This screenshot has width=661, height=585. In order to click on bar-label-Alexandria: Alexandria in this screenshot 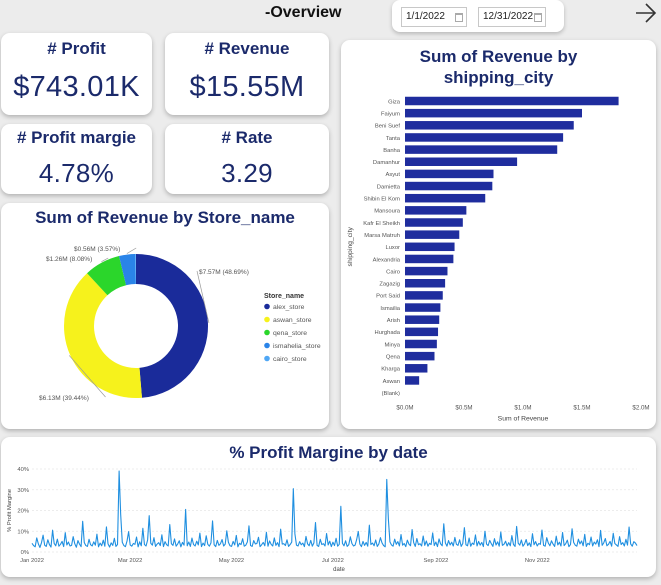, I will do `click(387, 260)`.